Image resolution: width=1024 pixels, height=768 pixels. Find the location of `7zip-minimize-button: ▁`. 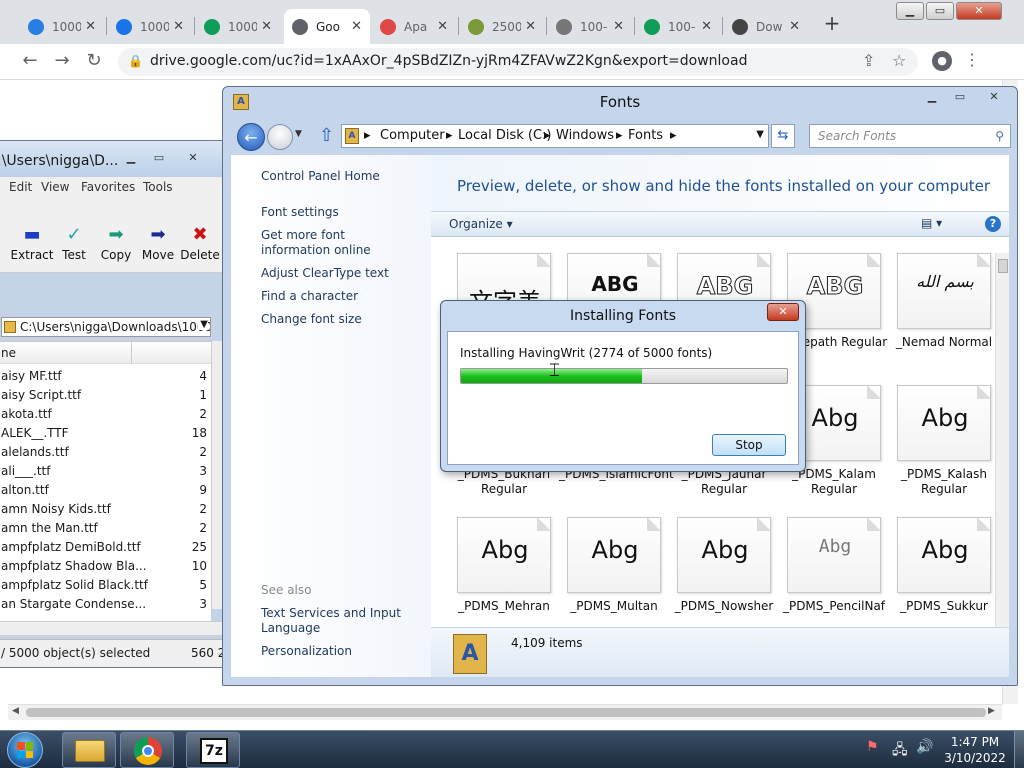

7zip-minimize-button: ▁ is located at coordinates (131, 159).